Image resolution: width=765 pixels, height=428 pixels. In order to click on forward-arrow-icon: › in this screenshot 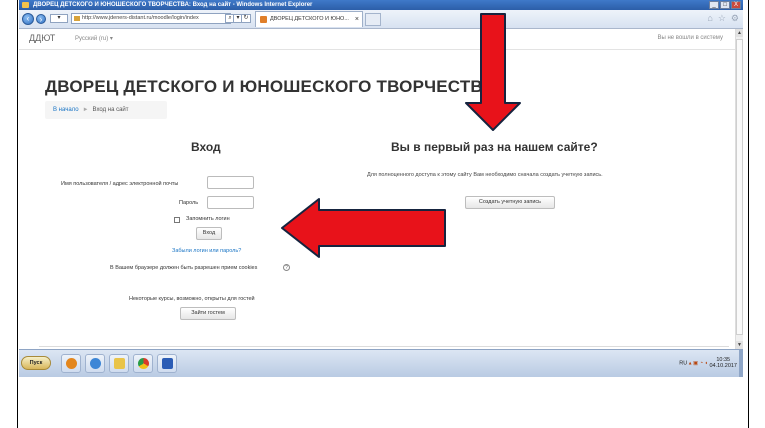, I will do `click(41, 19)`.